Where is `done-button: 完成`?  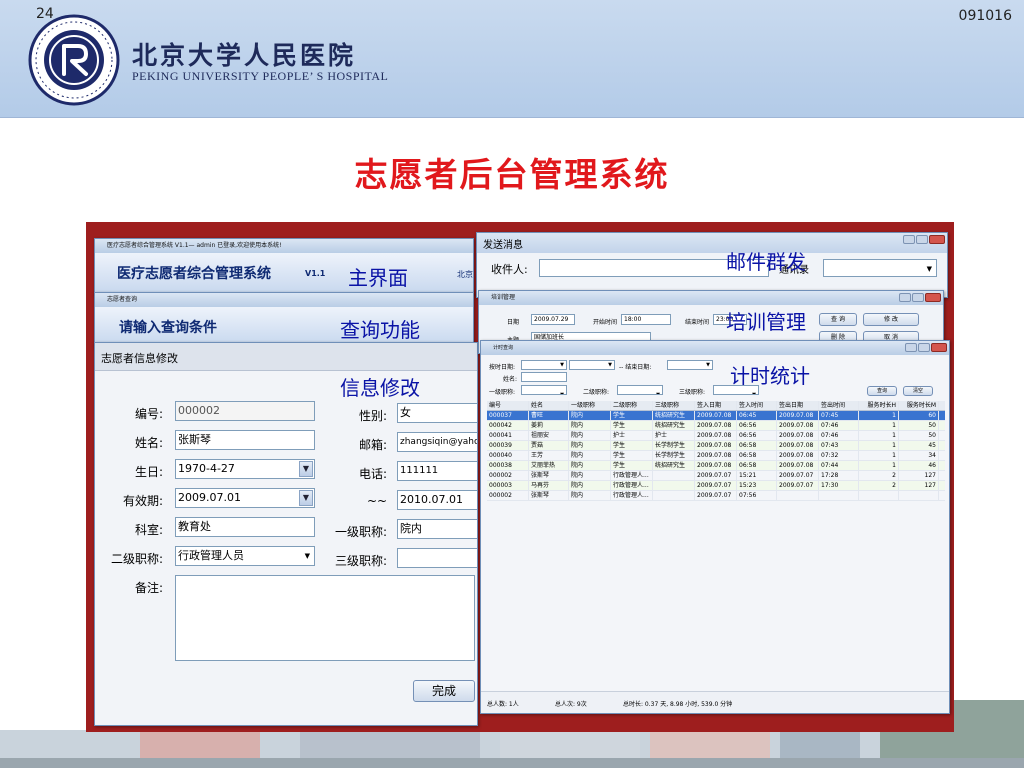 done-button: 完成 is located at coordinates (444, 691).